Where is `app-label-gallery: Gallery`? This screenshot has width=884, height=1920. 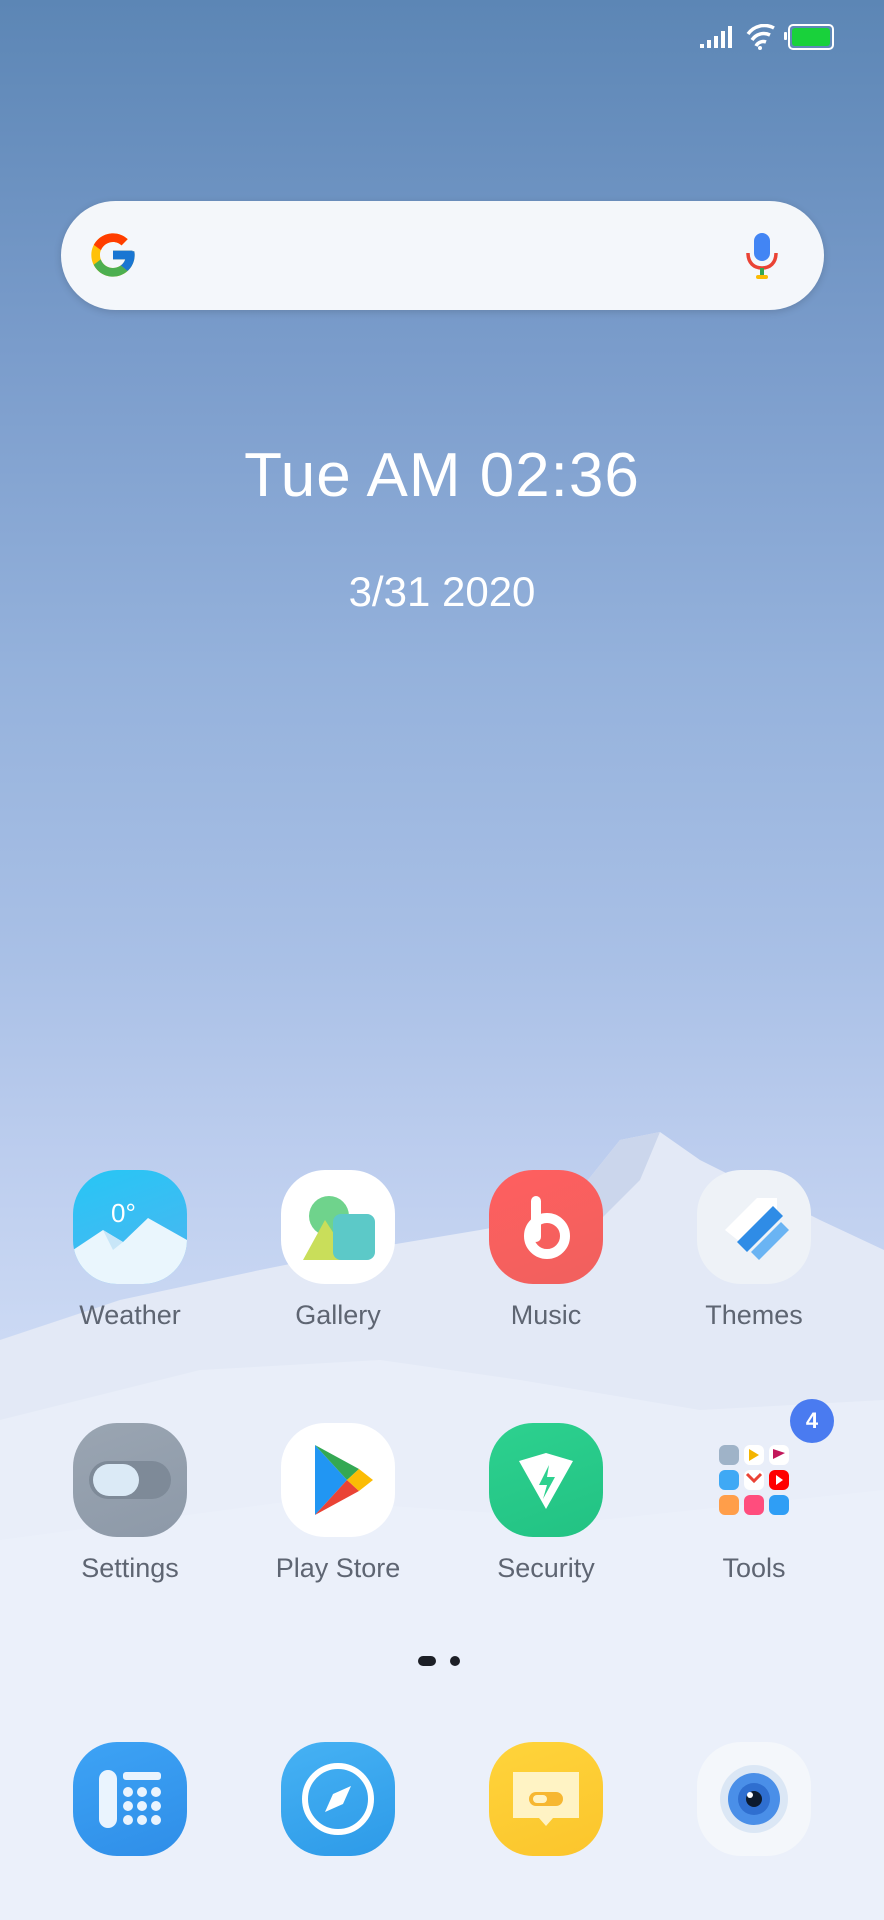
app-label-gallery: Gallery is located at coordinates (338, 1315).